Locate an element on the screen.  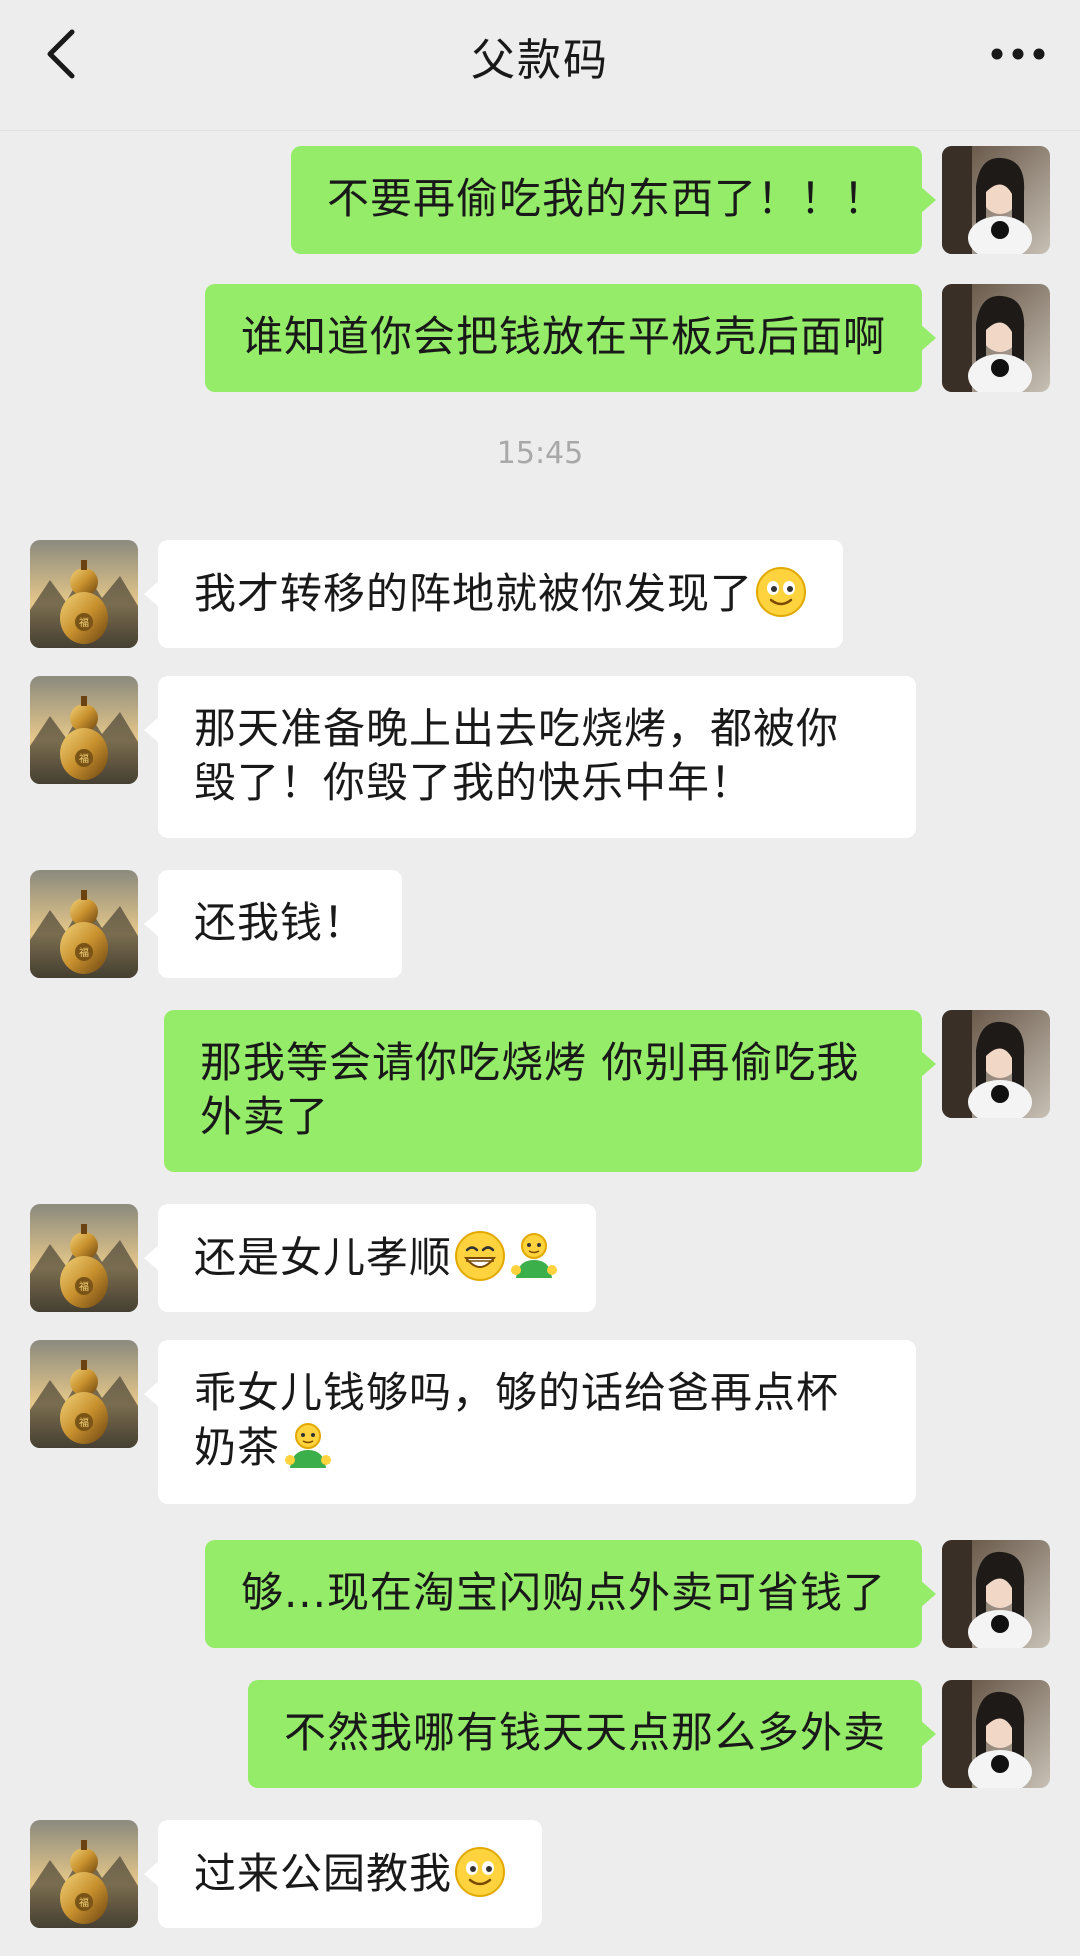
received-bubble: 还我钱！ is located at coordinates (273, 924).